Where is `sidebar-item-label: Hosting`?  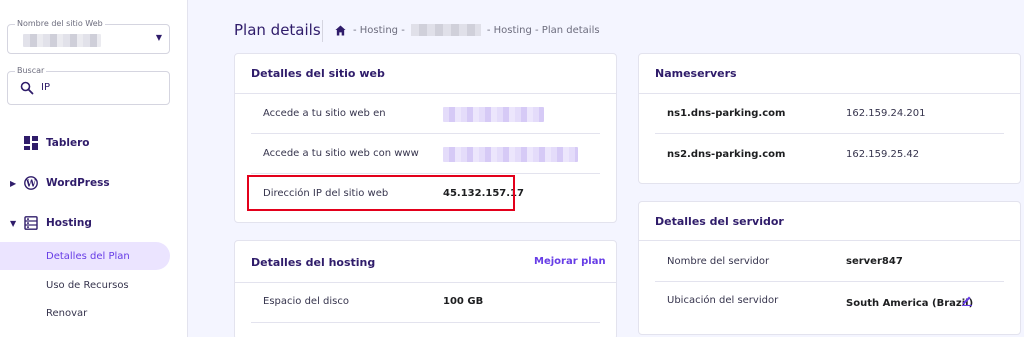
sidebar-item-label: Hosting is located at coordinates (69, 223).